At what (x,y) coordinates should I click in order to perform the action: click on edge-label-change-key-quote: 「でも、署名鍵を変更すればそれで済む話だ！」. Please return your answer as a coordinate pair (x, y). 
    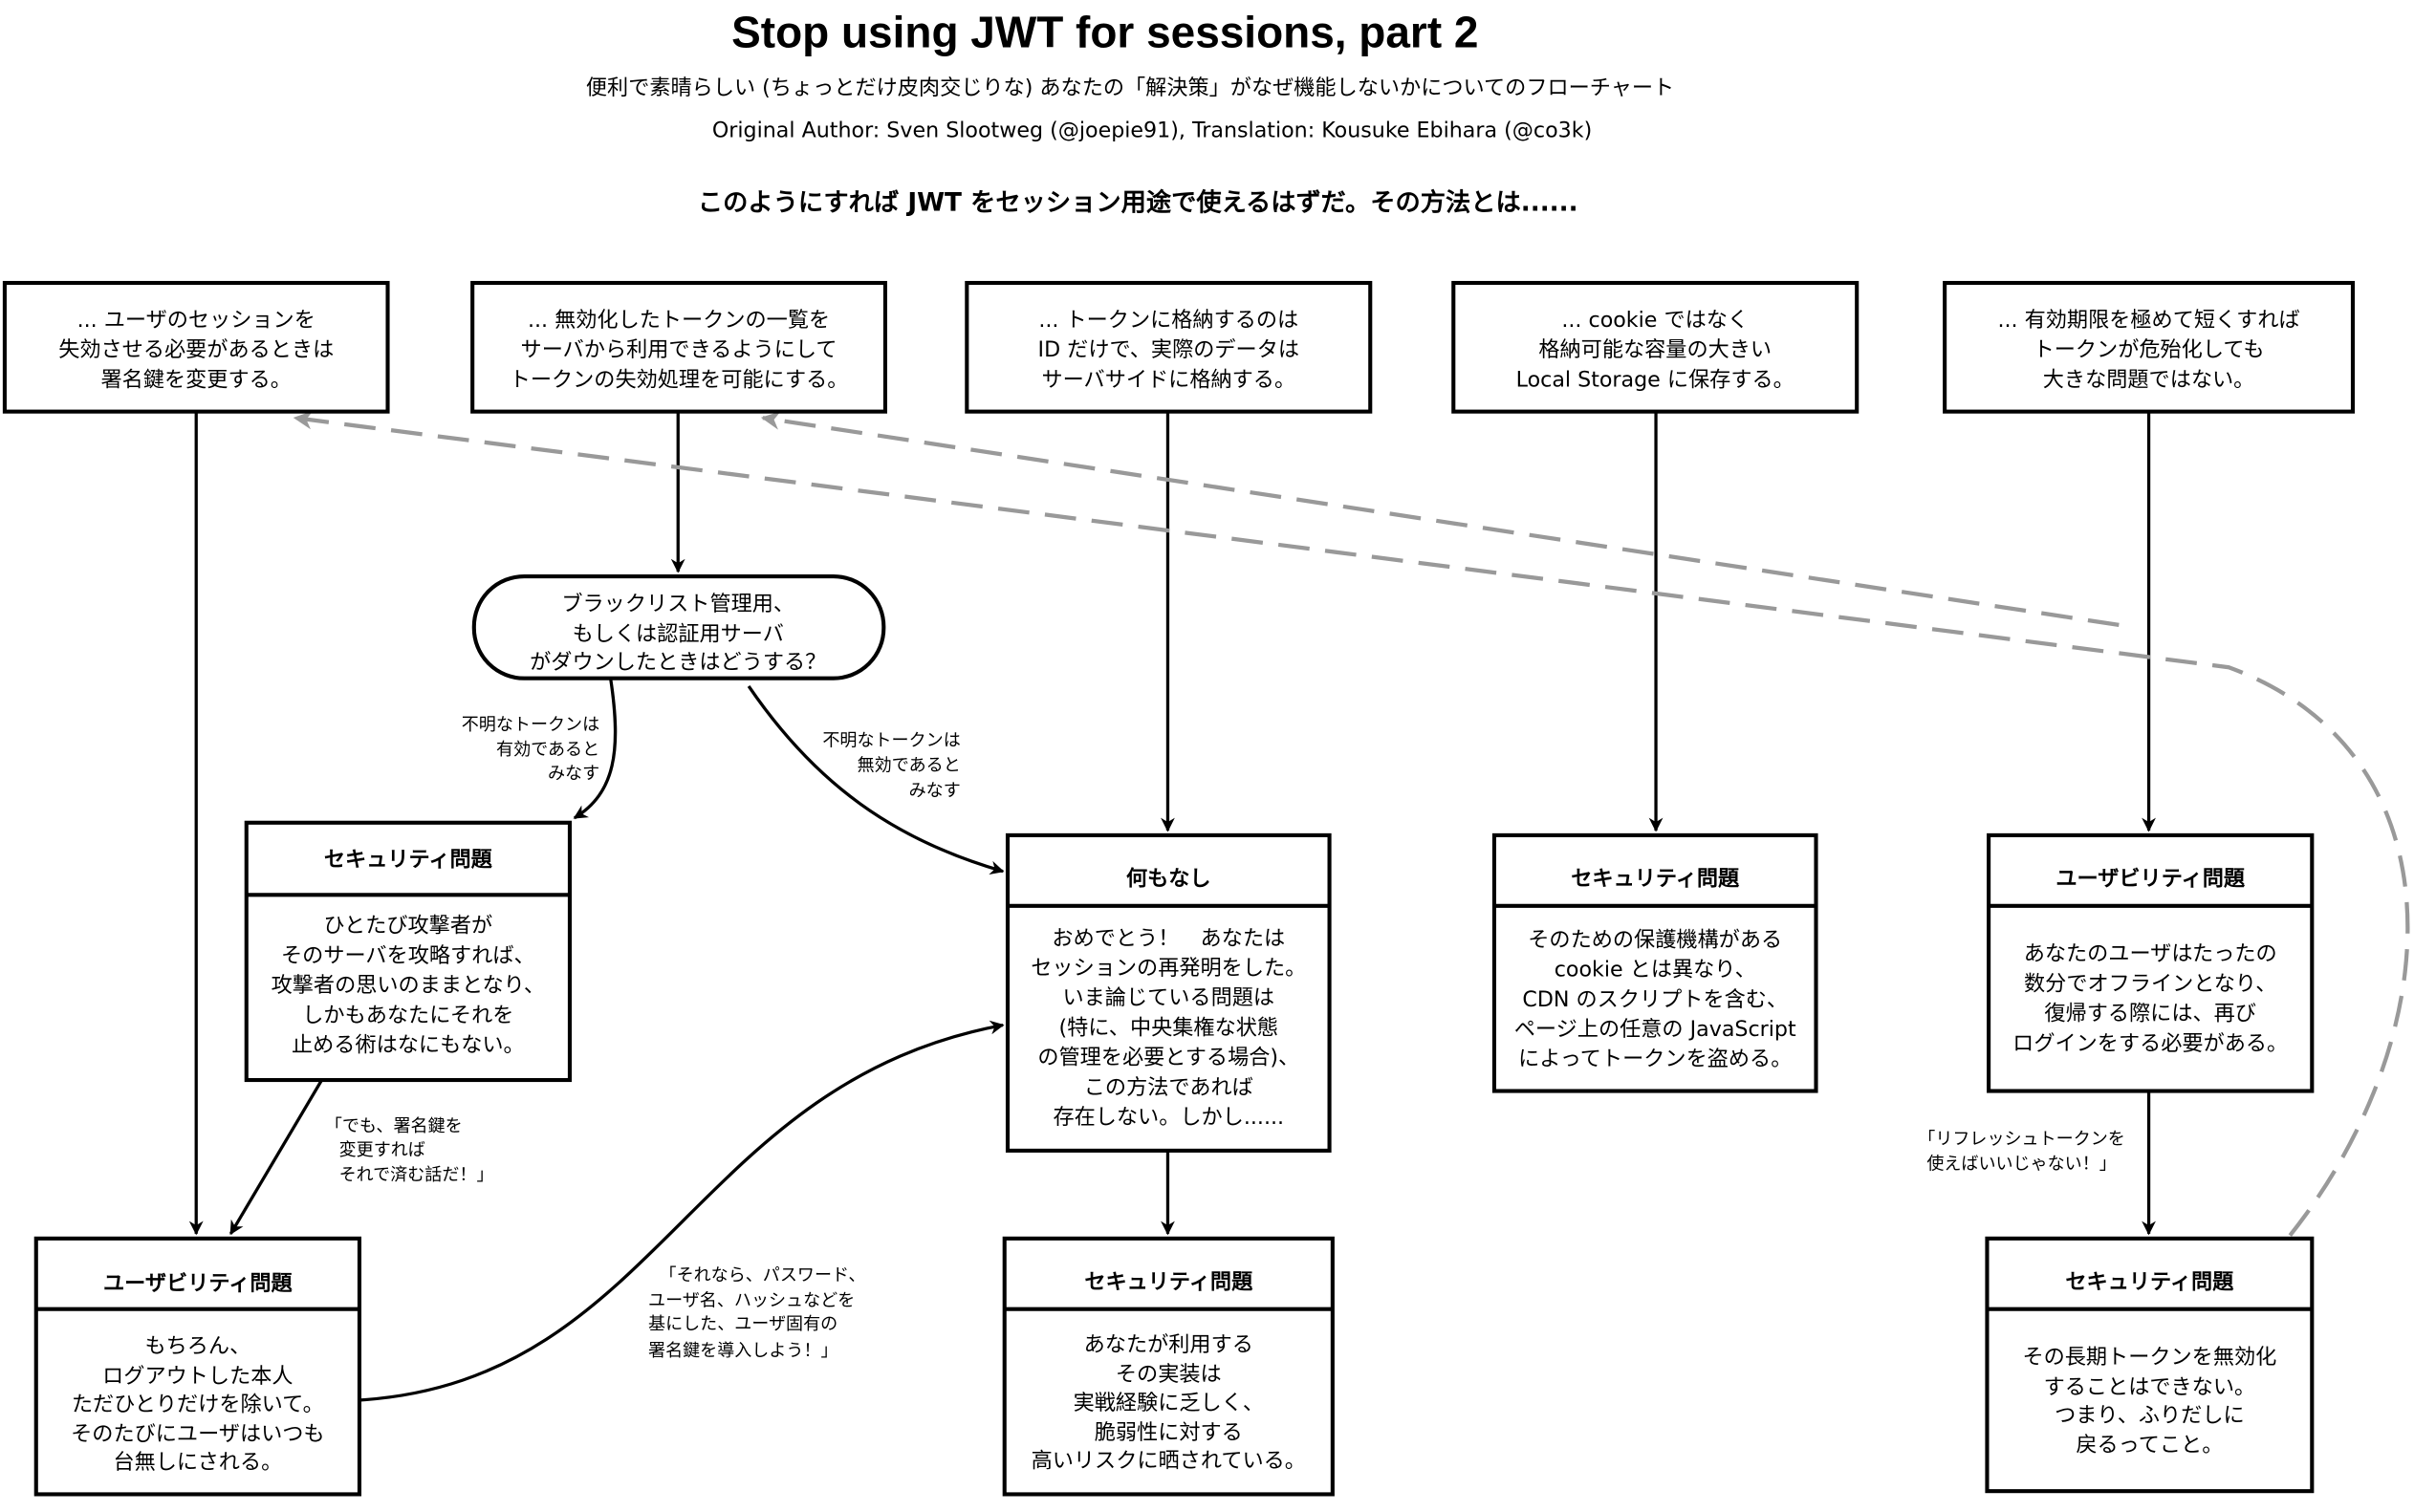
    Looking at the image, I should click on (409, 1150).